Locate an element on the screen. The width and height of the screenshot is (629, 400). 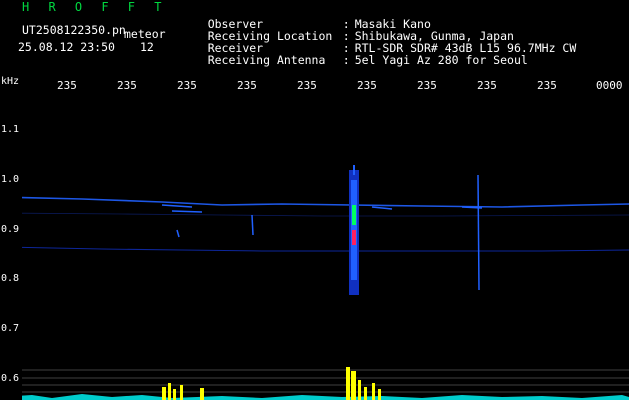
y-axis-unit: kHz is located at coordinates (10, 81).